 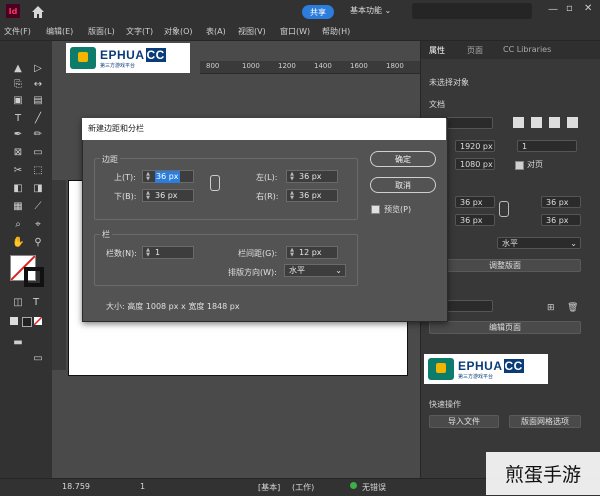 I want to click on menu-table: 表(A), so click(x=216, y=31).